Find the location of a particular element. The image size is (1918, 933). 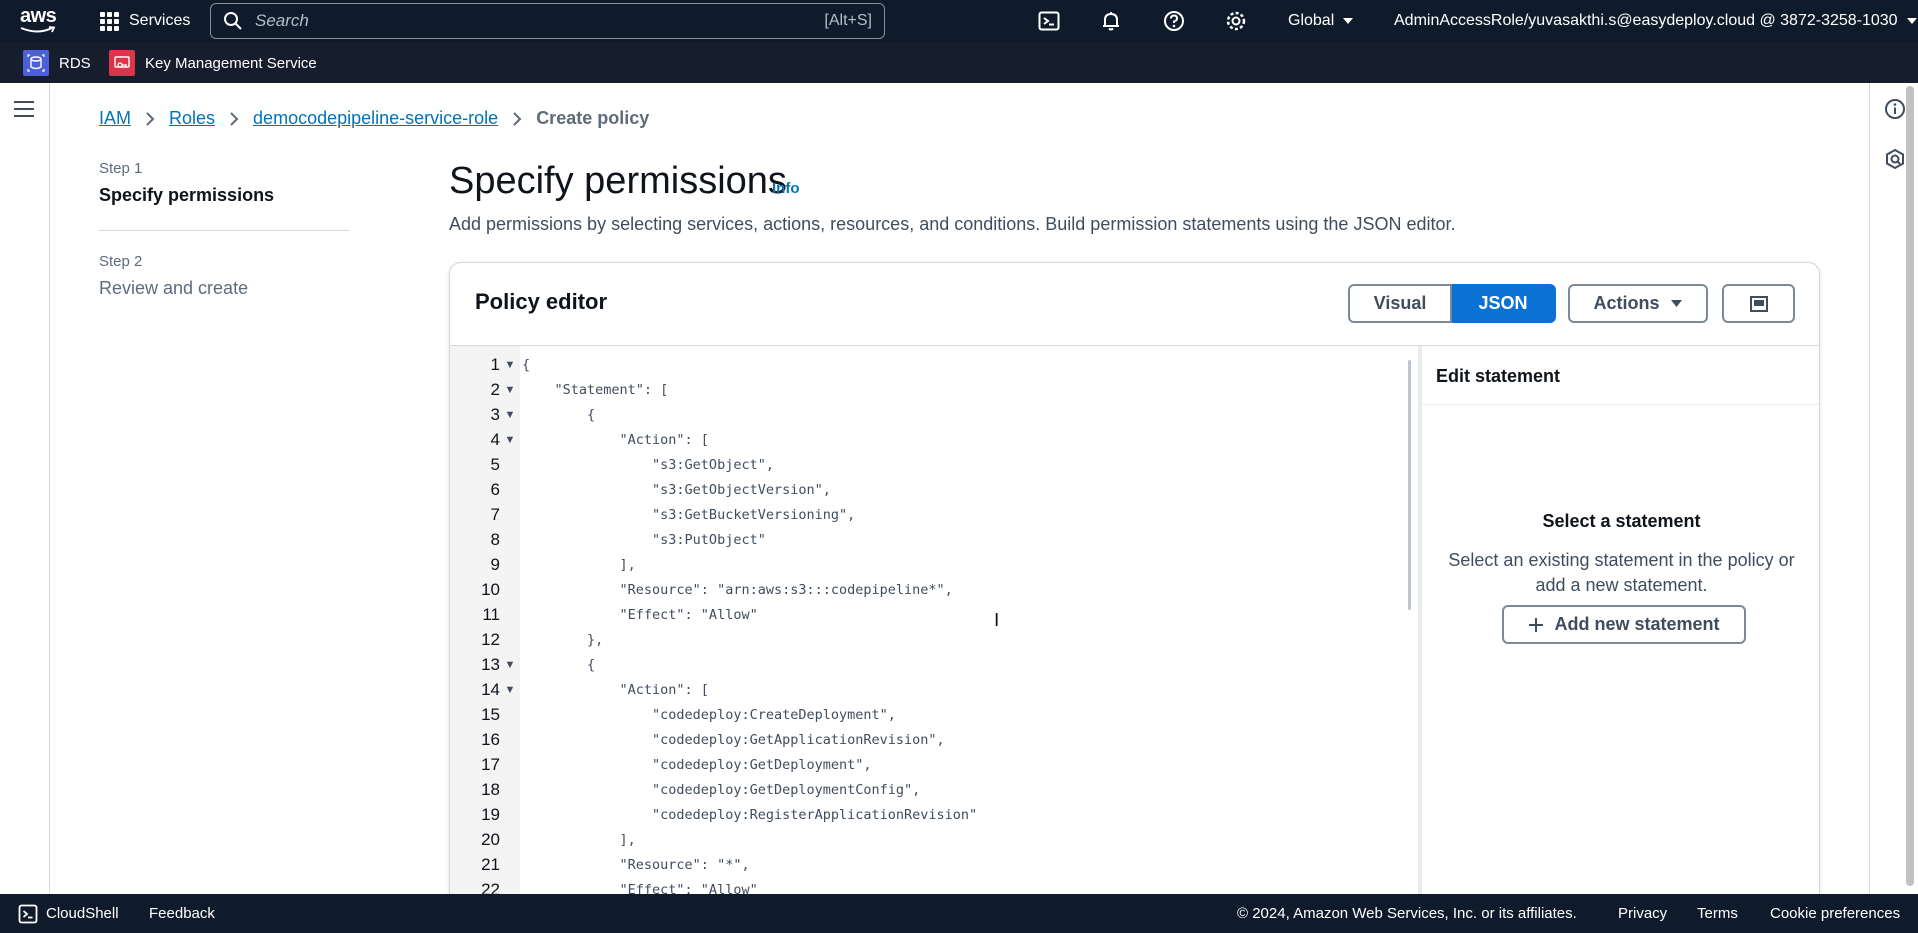

caret-down-icon is located at coordinates (1911, 21).